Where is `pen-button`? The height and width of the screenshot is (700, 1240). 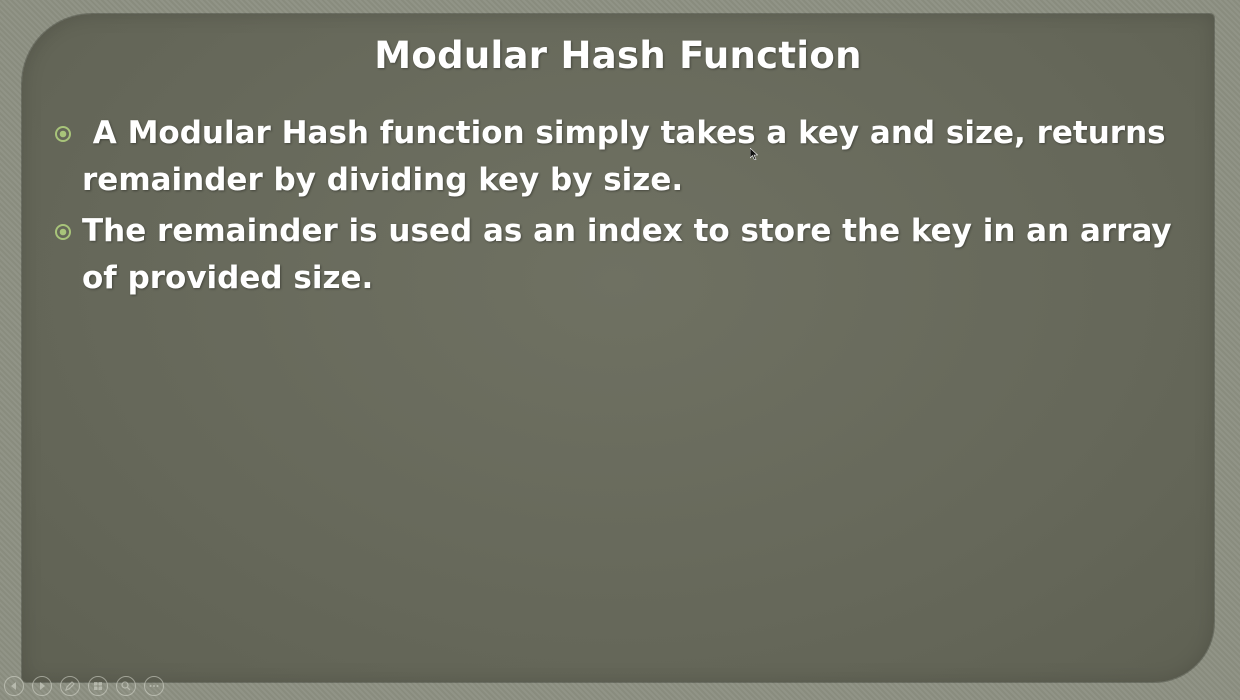
pen-button is located at coordinates (70, 686).